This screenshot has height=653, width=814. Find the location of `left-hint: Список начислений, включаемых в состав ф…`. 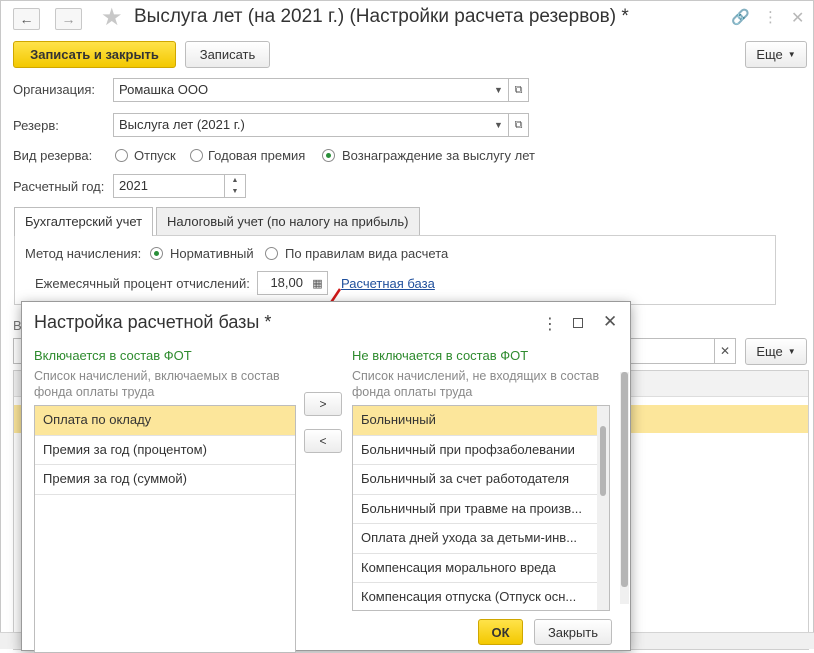

left-hint: Список начислений, включаемых в состав ф… is located at coordinates (157, 384).